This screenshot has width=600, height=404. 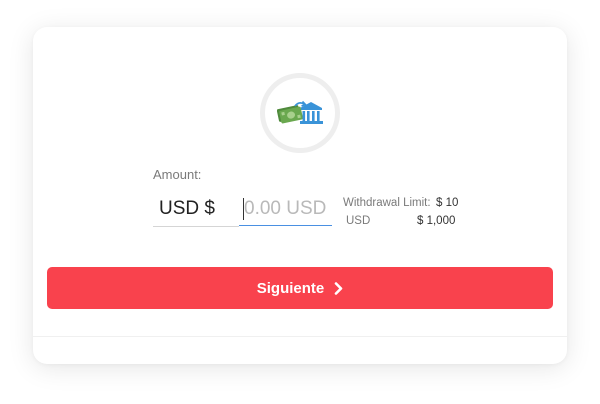 What do you see at coordinates (358, 221) in the screenshot?
I see `withdrawal-limit-unit: USD` at bounding box center [358, 221].